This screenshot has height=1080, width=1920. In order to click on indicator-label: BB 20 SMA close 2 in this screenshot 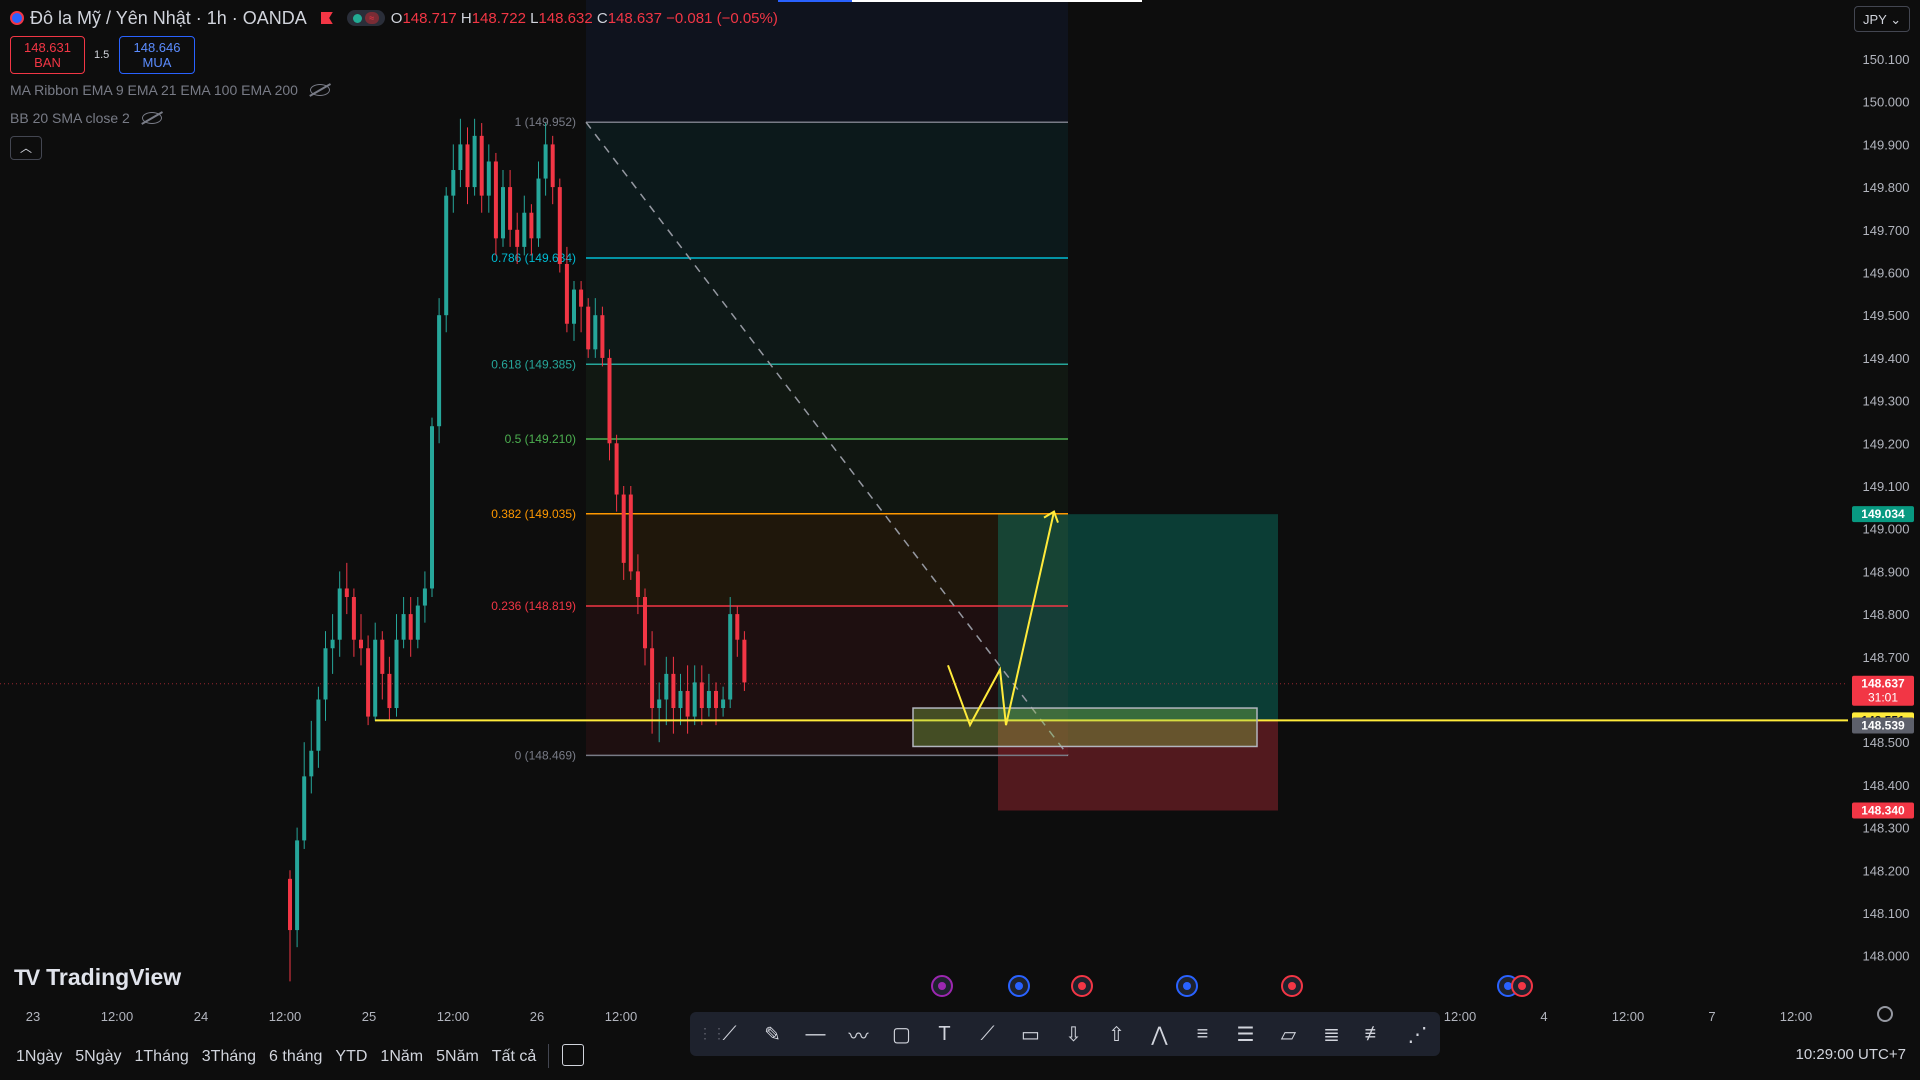, I will do `click(70, 118)`.